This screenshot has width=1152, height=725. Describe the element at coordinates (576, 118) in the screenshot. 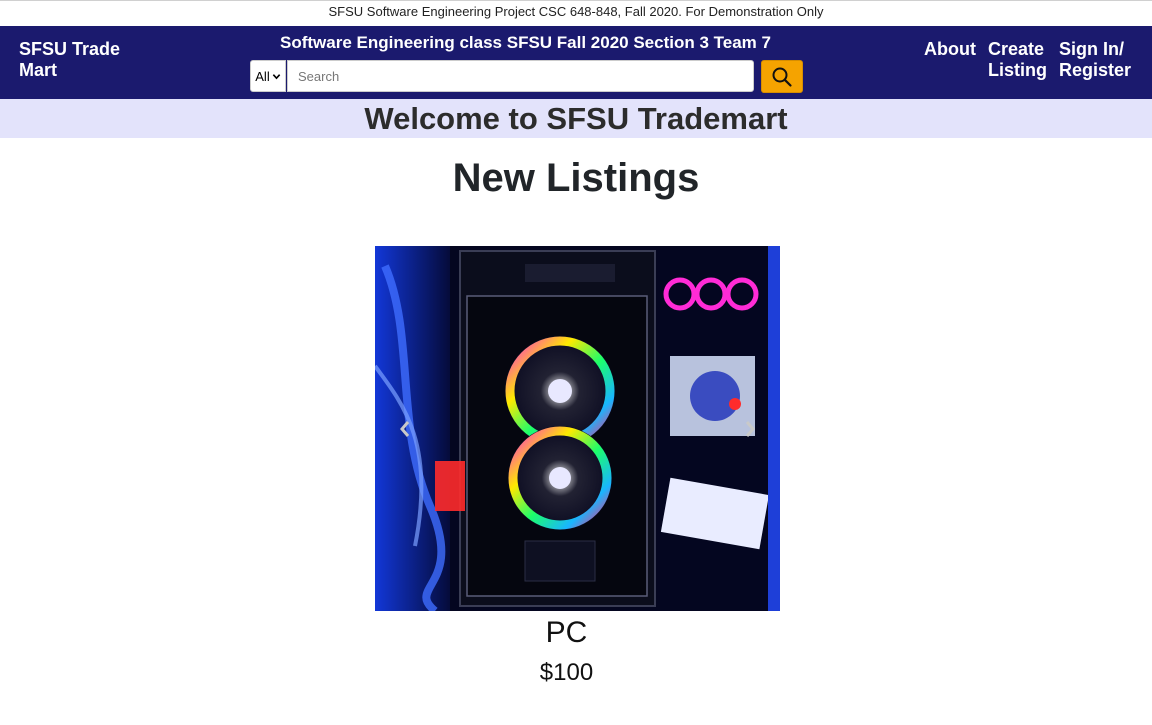

I see `welcome-banner: Welcome to SFSU Trademart` at that location.